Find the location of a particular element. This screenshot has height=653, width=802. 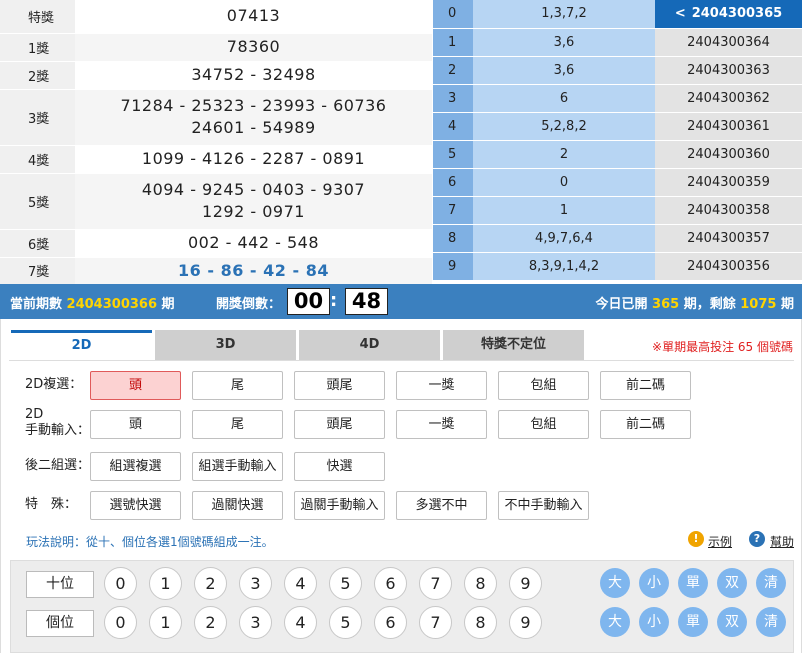

row-label: 2D 手動輸入： is located at coordinates (57, 423).